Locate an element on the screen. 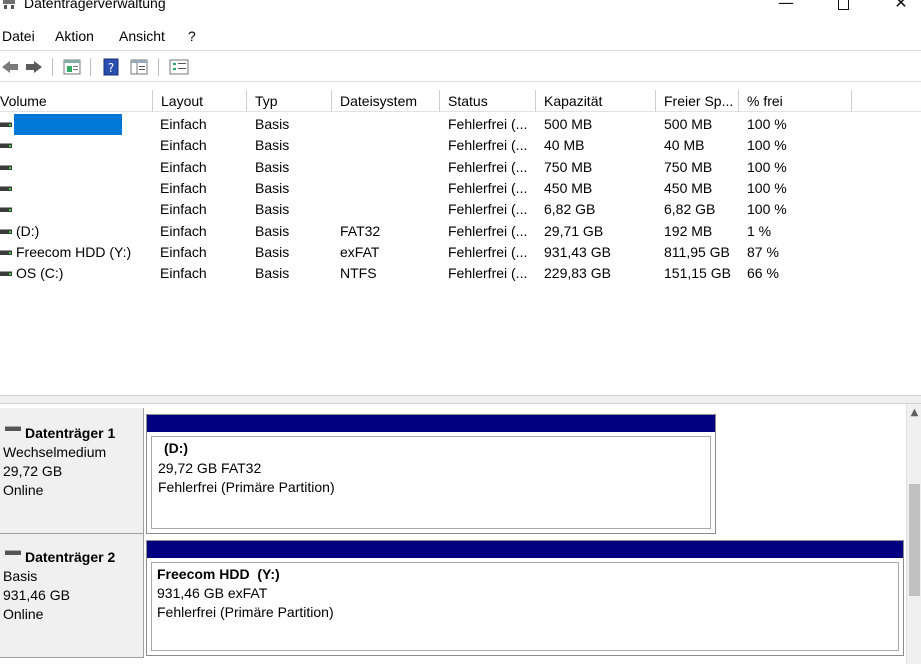  cell-kapazitaet: 750 MB is located at coordinates (568, 166).